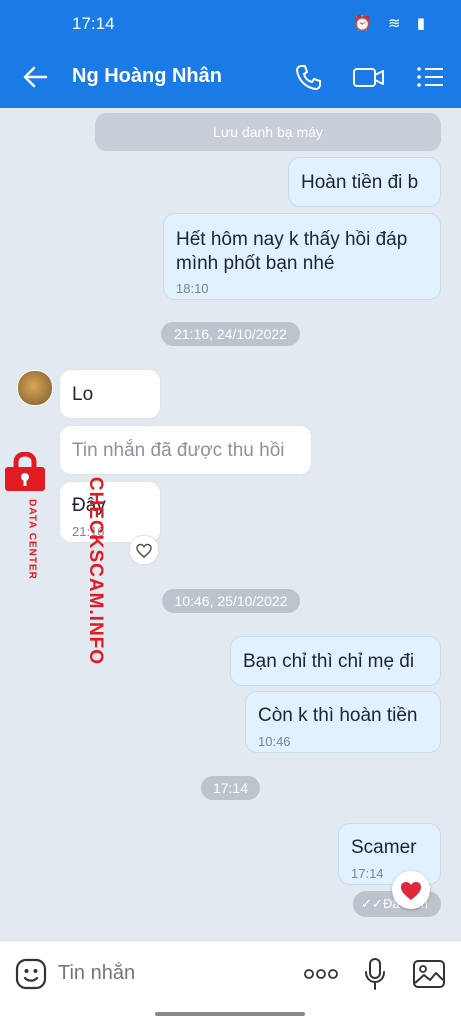 Image resolution: width=461 pixels, height=1024 pixels. Describe the element at coordinates (35, 388) in the screenshot. I see `avatar` at that location.